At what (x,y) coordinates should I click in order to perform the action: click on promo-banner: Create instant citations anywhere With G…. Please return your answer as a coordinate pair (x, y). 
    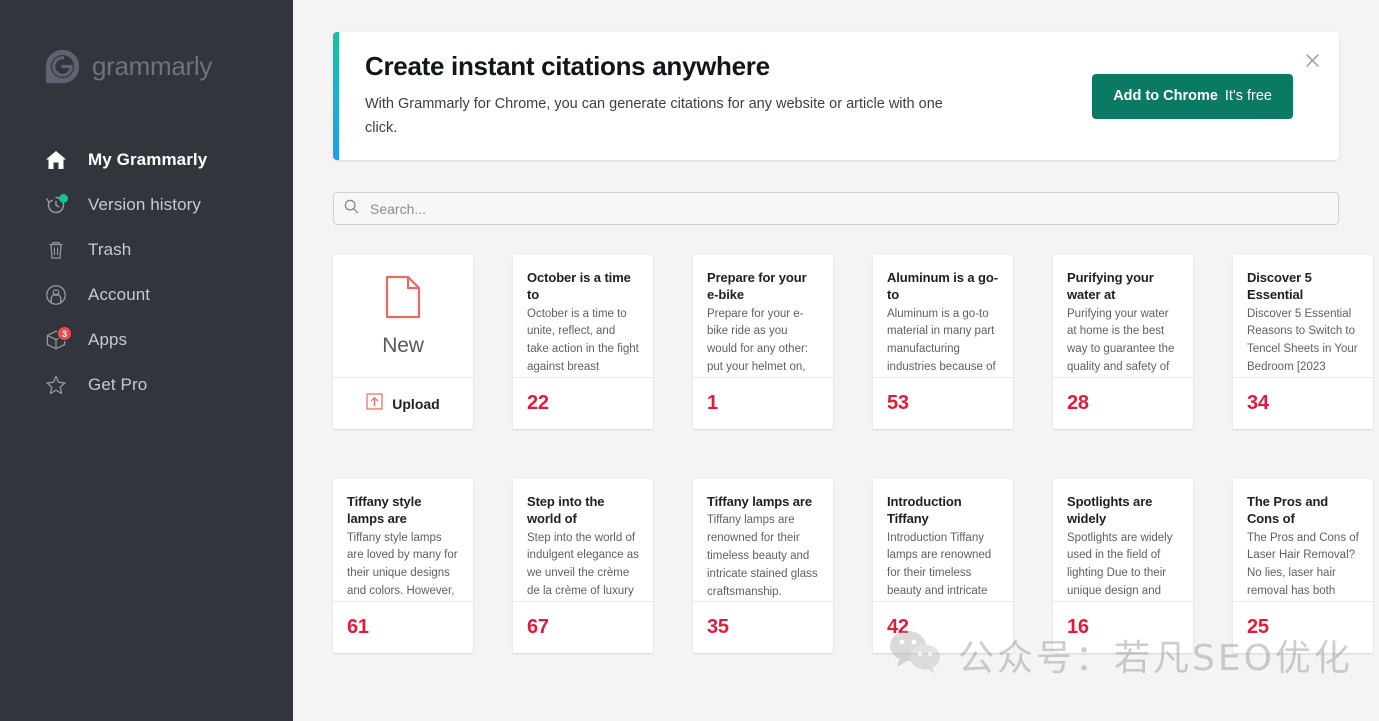
    Looking at the image, I should click on (836, 96).